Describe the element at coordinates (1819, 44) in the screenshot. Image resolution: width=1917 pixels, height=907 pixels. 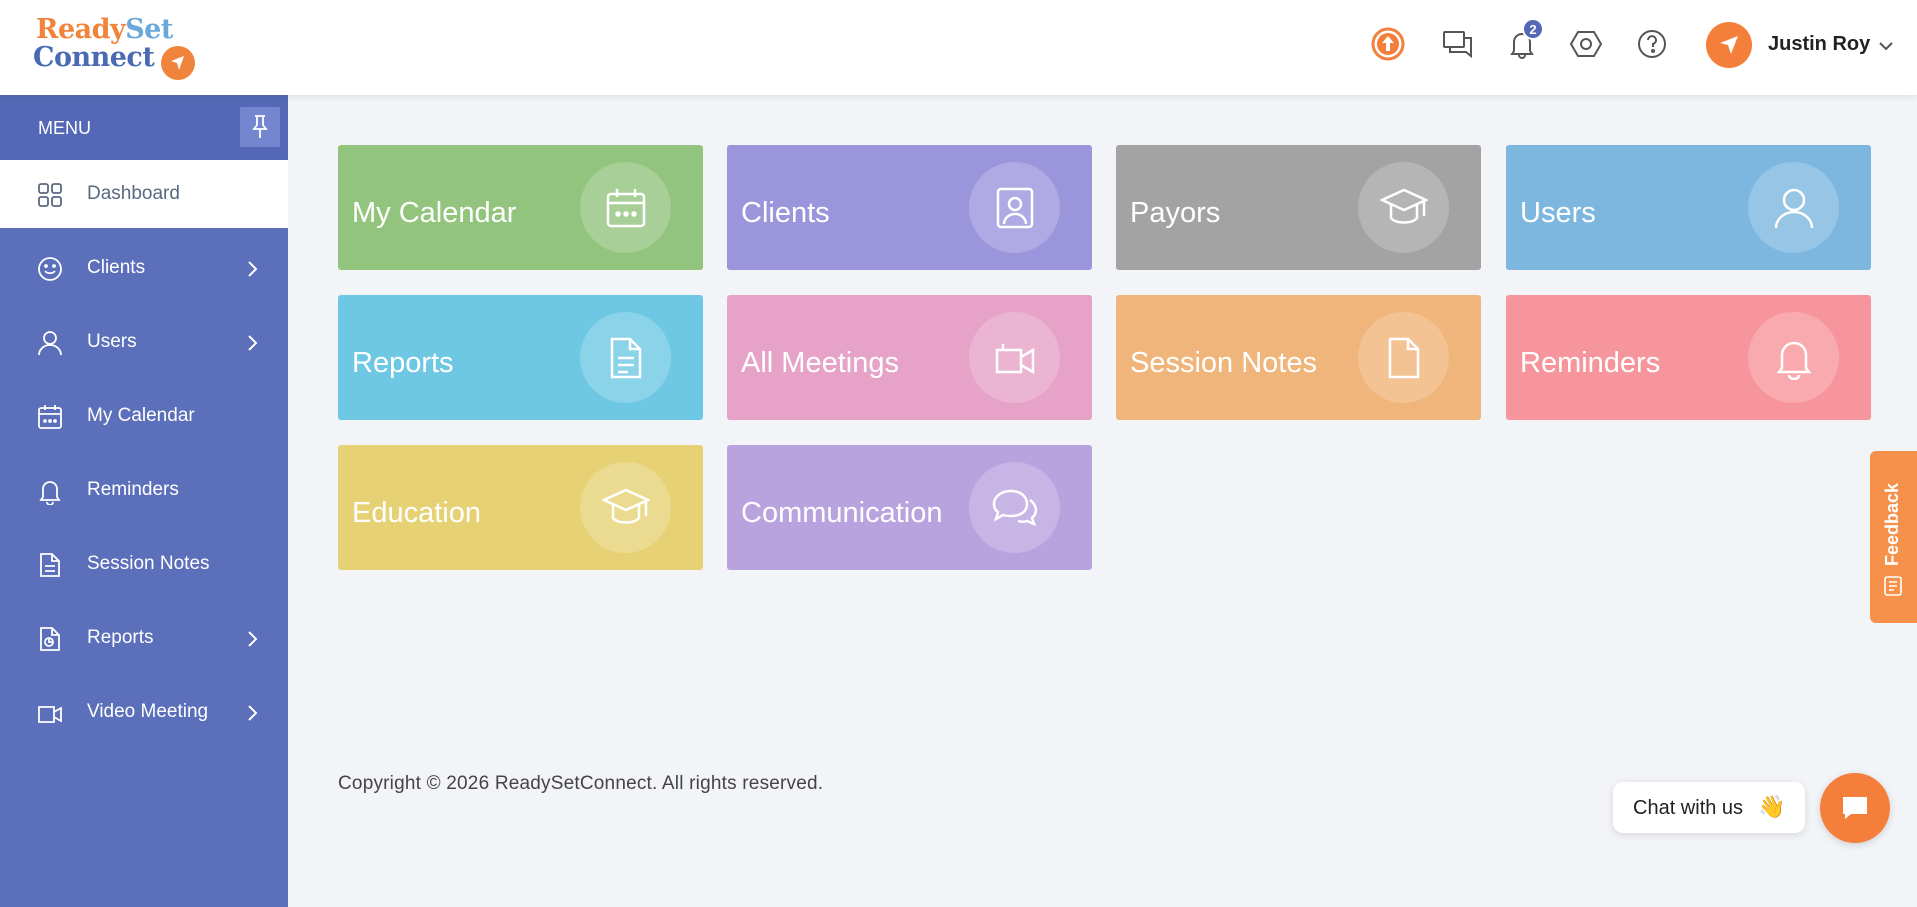
I see `user-name: Justin Roy` at that location.